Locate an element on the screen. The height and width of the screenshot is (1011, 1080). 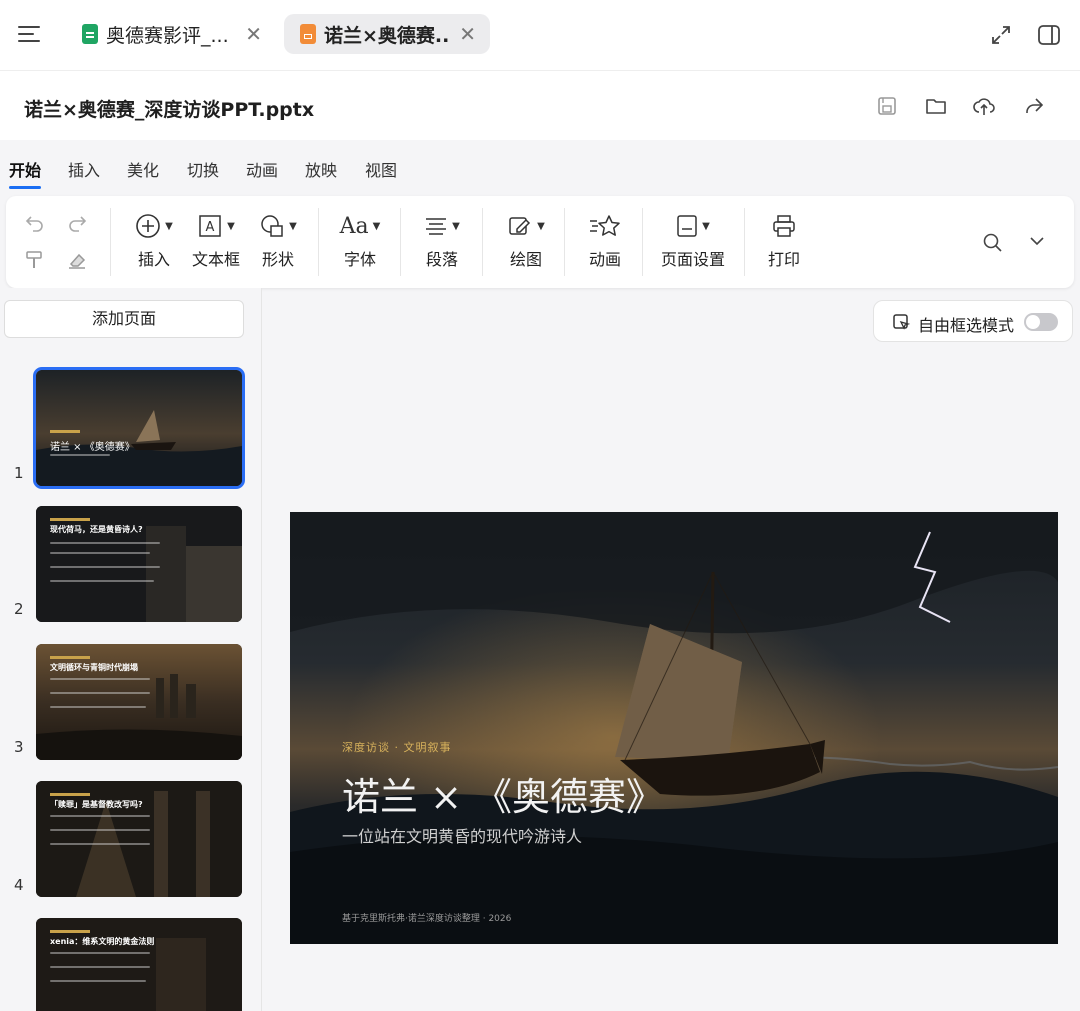
thumbnail-title: 「赎罪」是基督教改写吗? is located at coordinates (96, 804).